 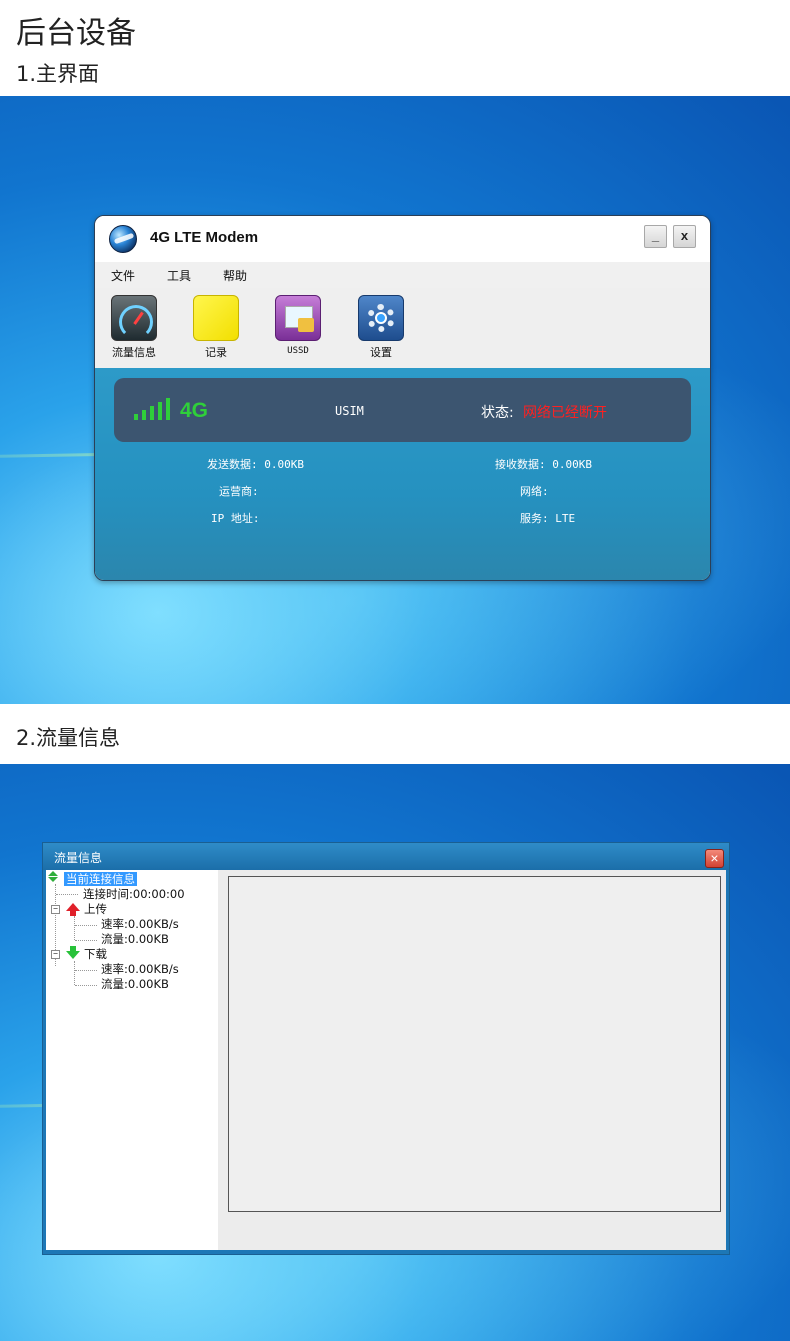 What do you see at coordinates (548, 518) in the screenshot?
I see `service-label: 服务: LTE` at bounding box center [548, 518].